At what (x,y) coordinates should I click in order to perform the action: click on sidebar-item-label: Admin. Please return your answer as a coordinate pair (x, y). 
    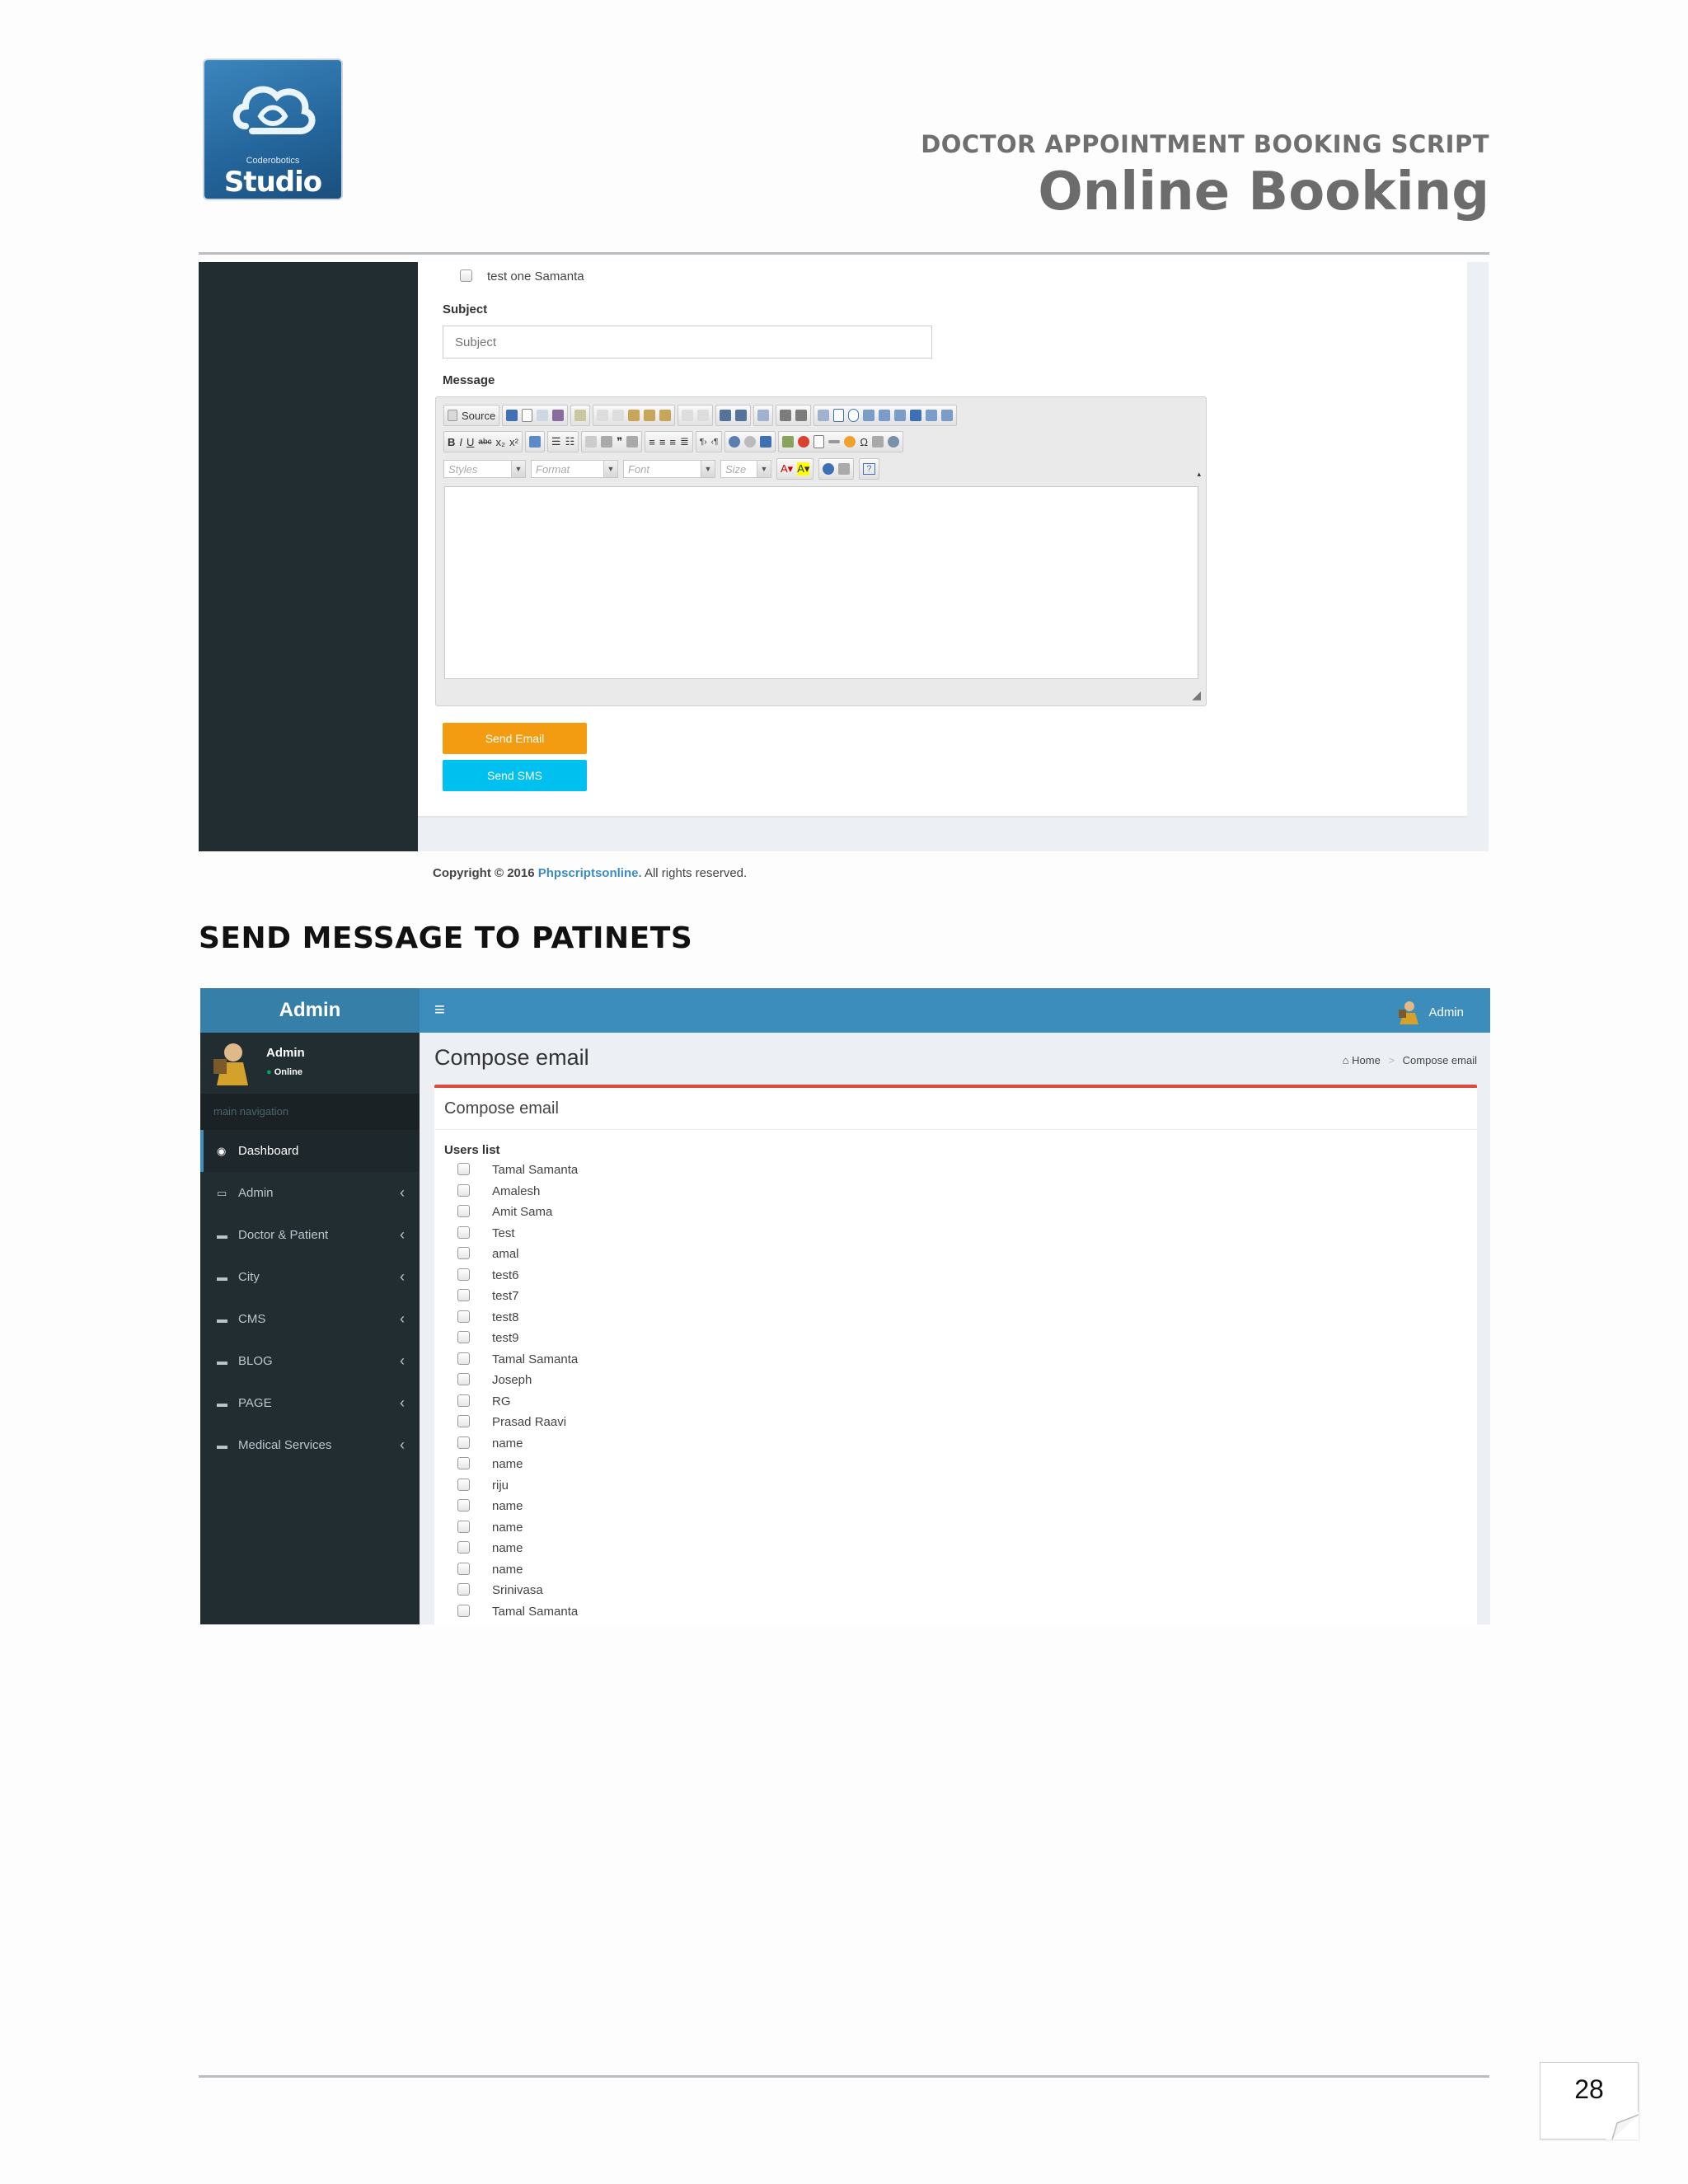
    Looking at the image, I should click on (256, 1193).